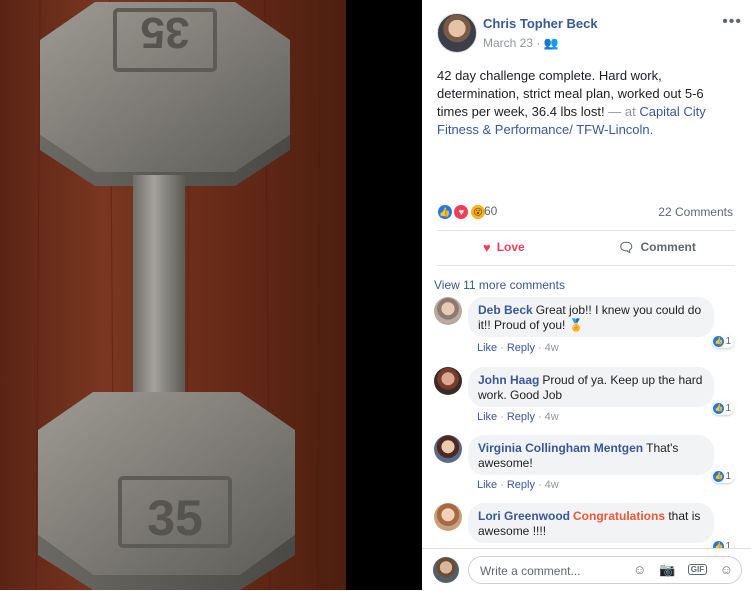 The image size is (751, 591). What do you see at coordinates (540, 23) in the screenshot?
I see `author-name: Chris Topher Beck` at bounding box center [540, 23].